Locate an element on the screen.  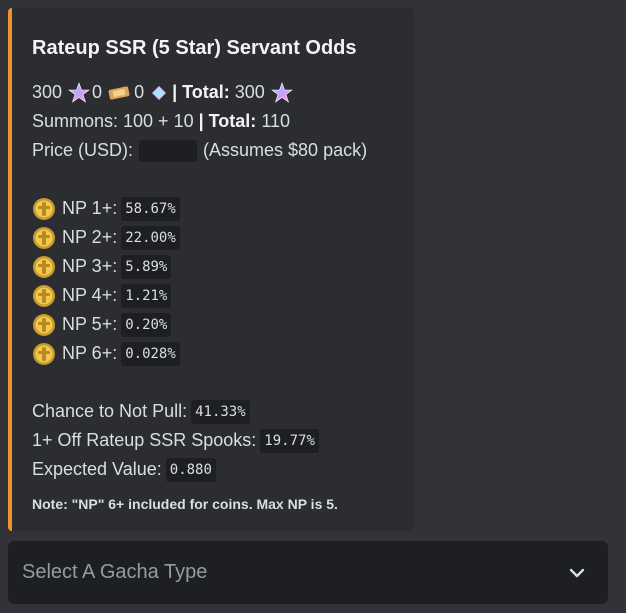
currency-total: 300 is located at coordinates (249, 92).